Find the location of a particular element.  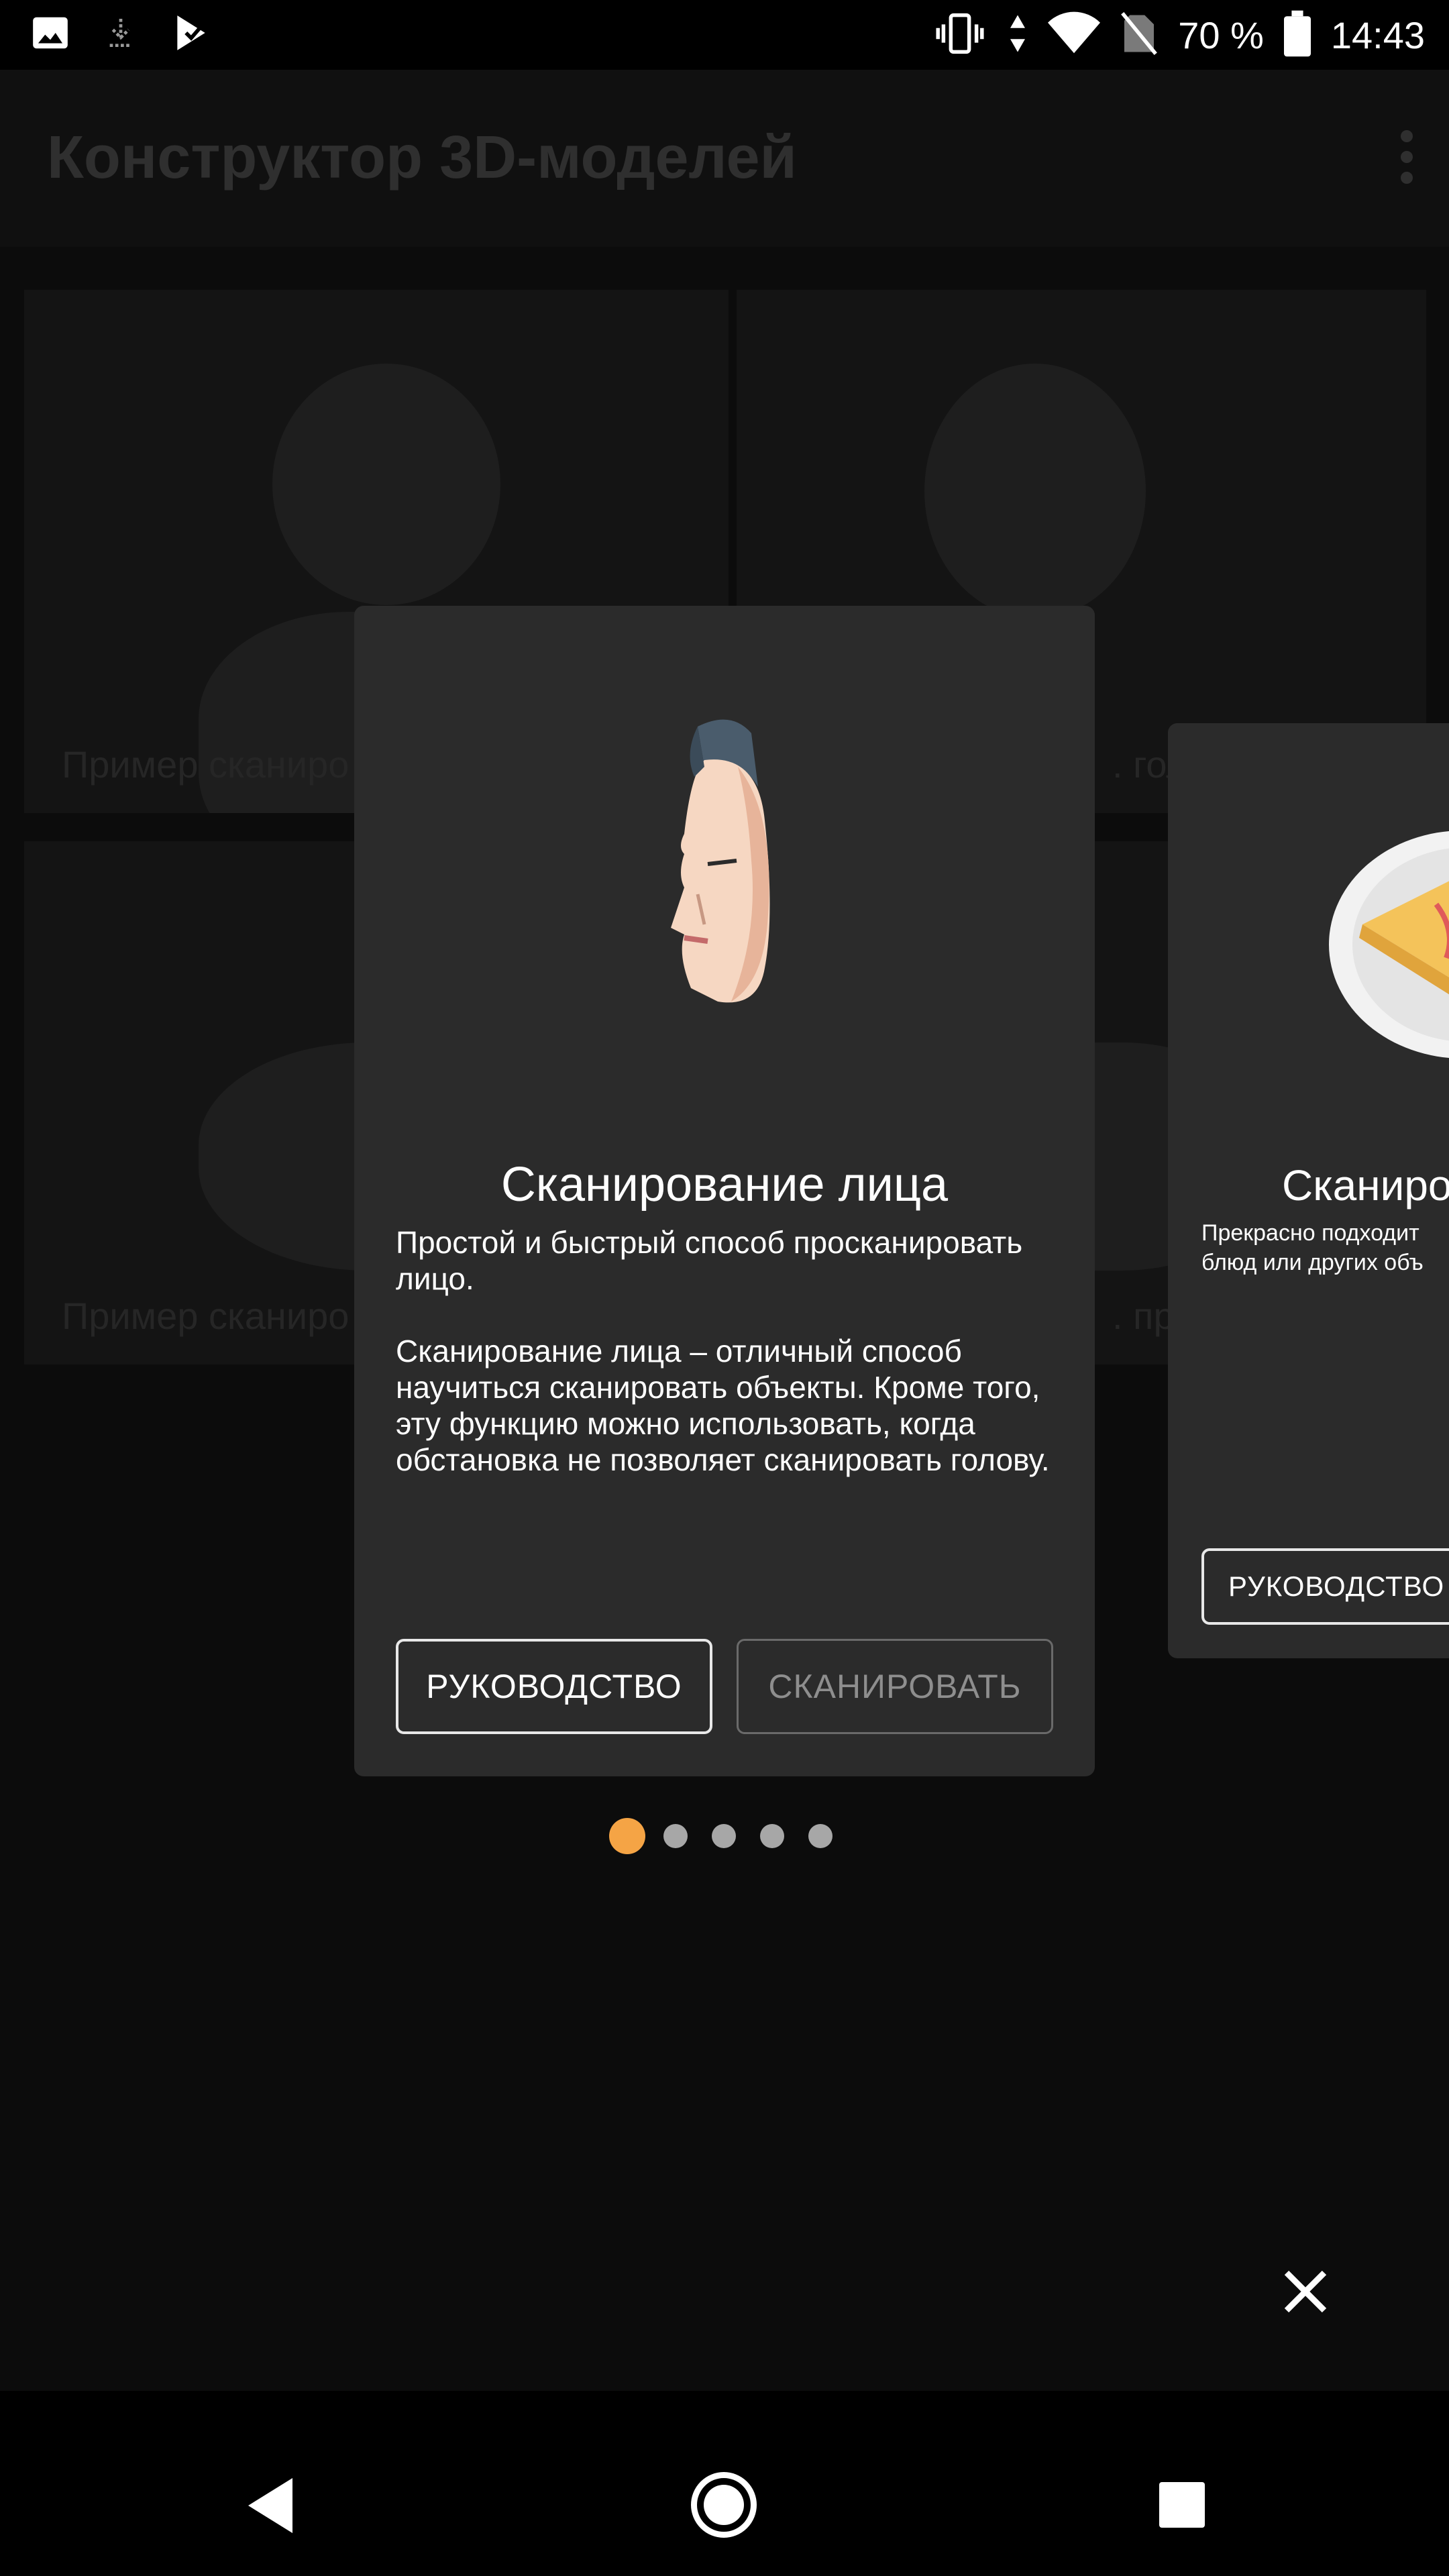

close-icon is located at coordinates (1305, 2291).